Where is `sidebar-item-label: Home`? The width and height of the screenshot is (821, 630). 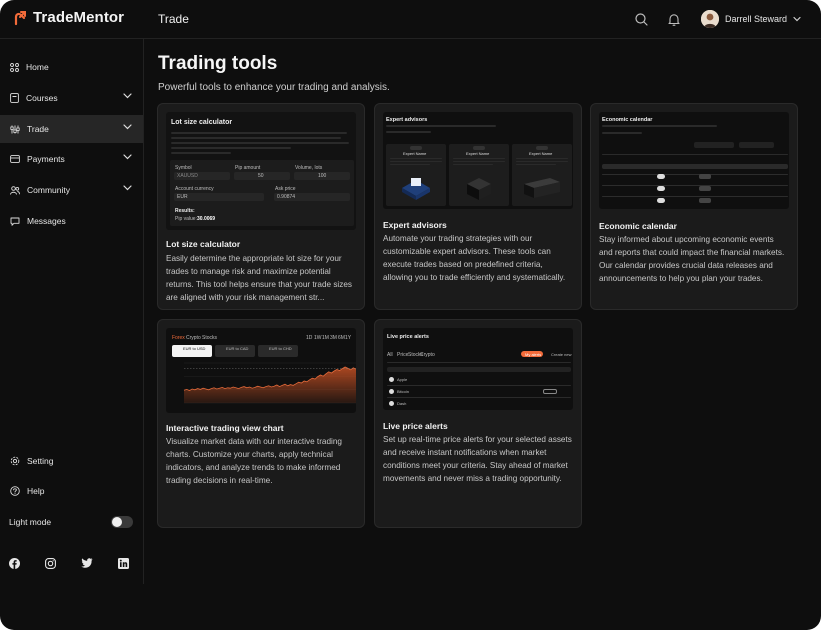 sidebar-item-label: Home is located at coordinates (37, 67).